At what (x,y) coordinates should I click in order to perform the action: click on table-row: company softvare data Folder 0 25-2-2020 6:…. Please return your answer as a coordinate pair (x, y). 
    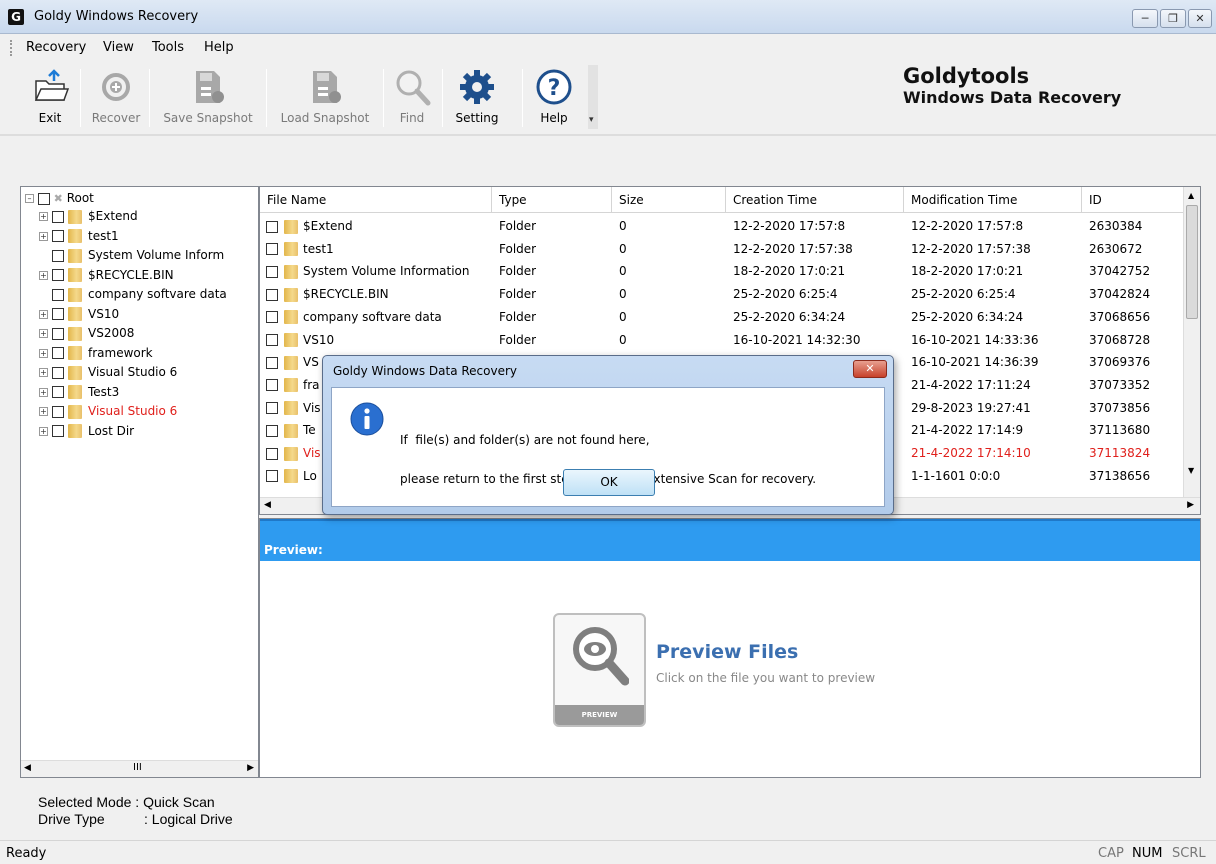
    Looking at the image, I should click on (722, 317).